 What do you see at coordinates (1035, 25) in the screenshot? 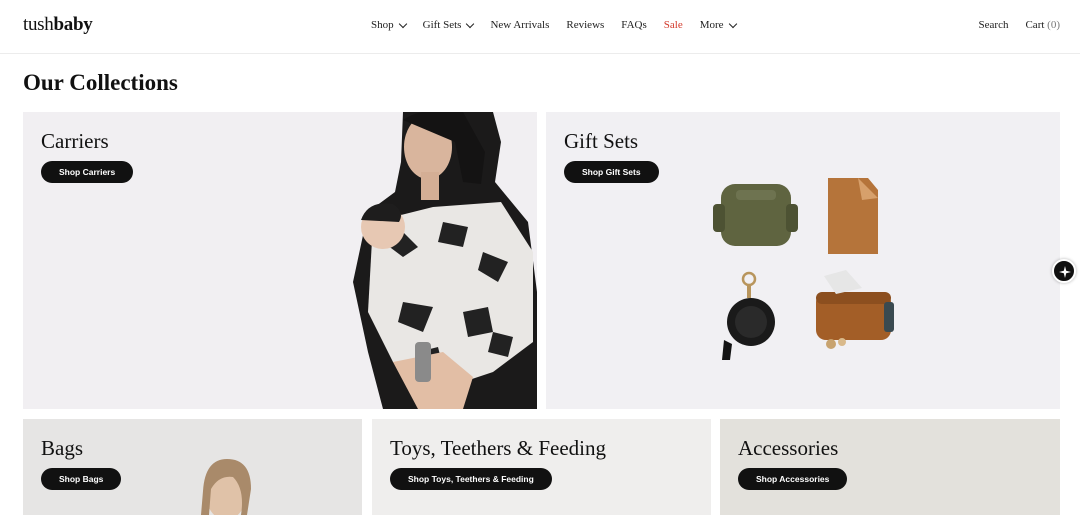
I see `cart-label: Cart` at bounding box center [1035, 25].